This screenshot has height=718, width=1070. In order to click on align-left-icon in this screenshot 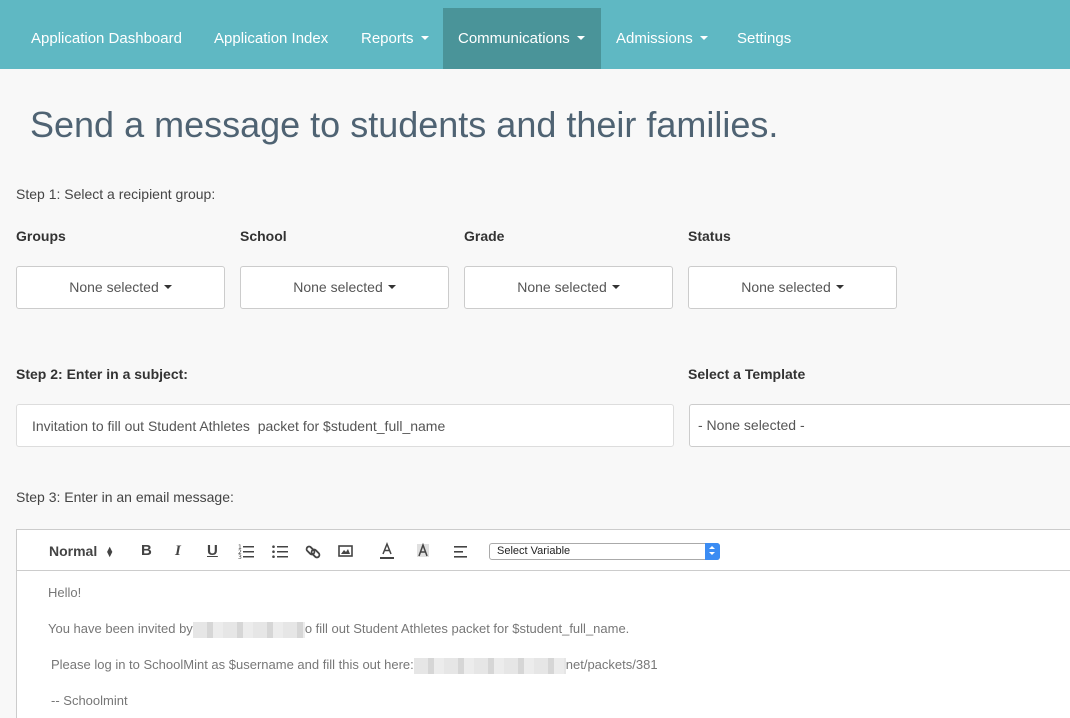, I will do `click(460, 552)`.